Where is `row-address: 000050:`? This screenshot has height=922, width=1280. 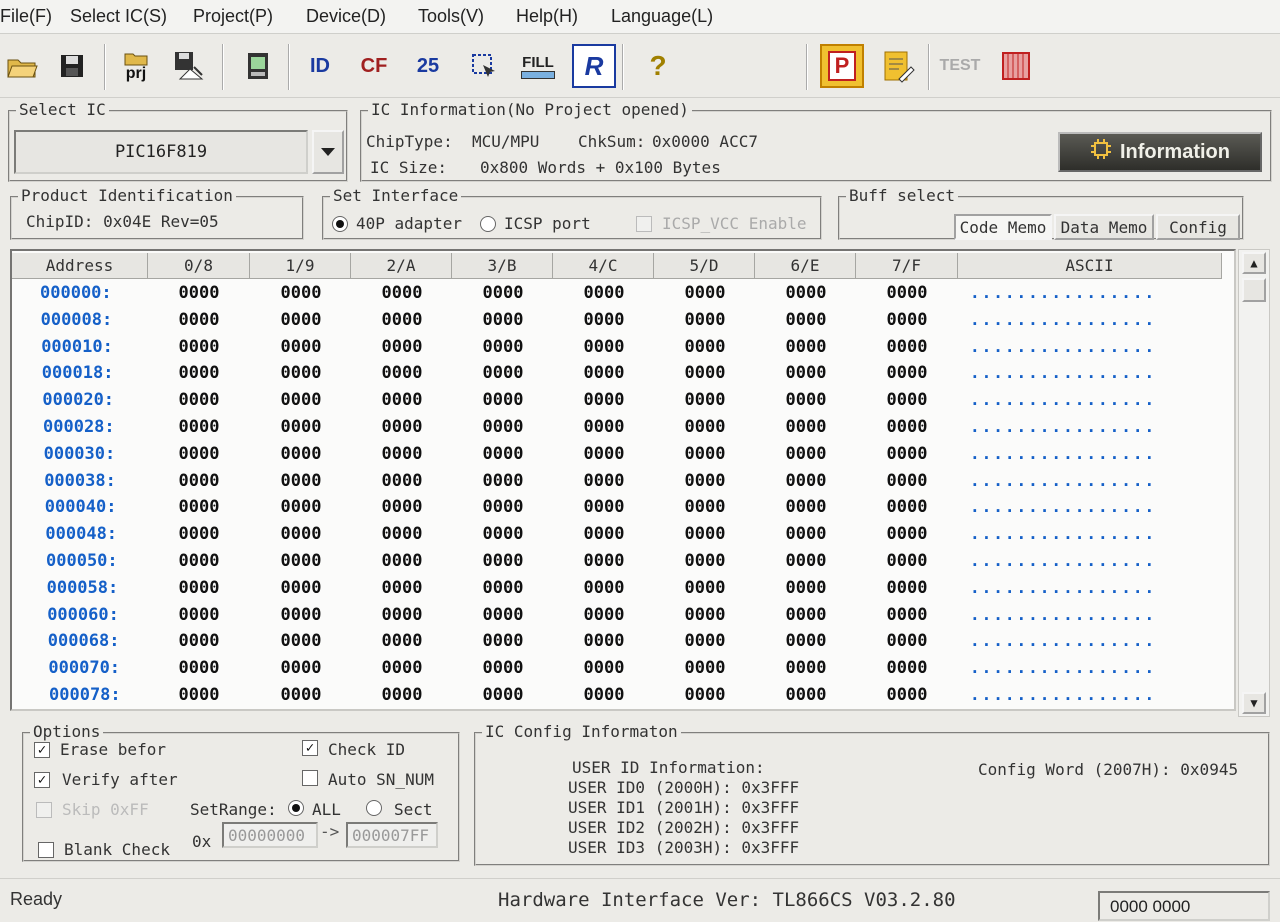 row-address: 000050: is located at coordinates (101, 561).